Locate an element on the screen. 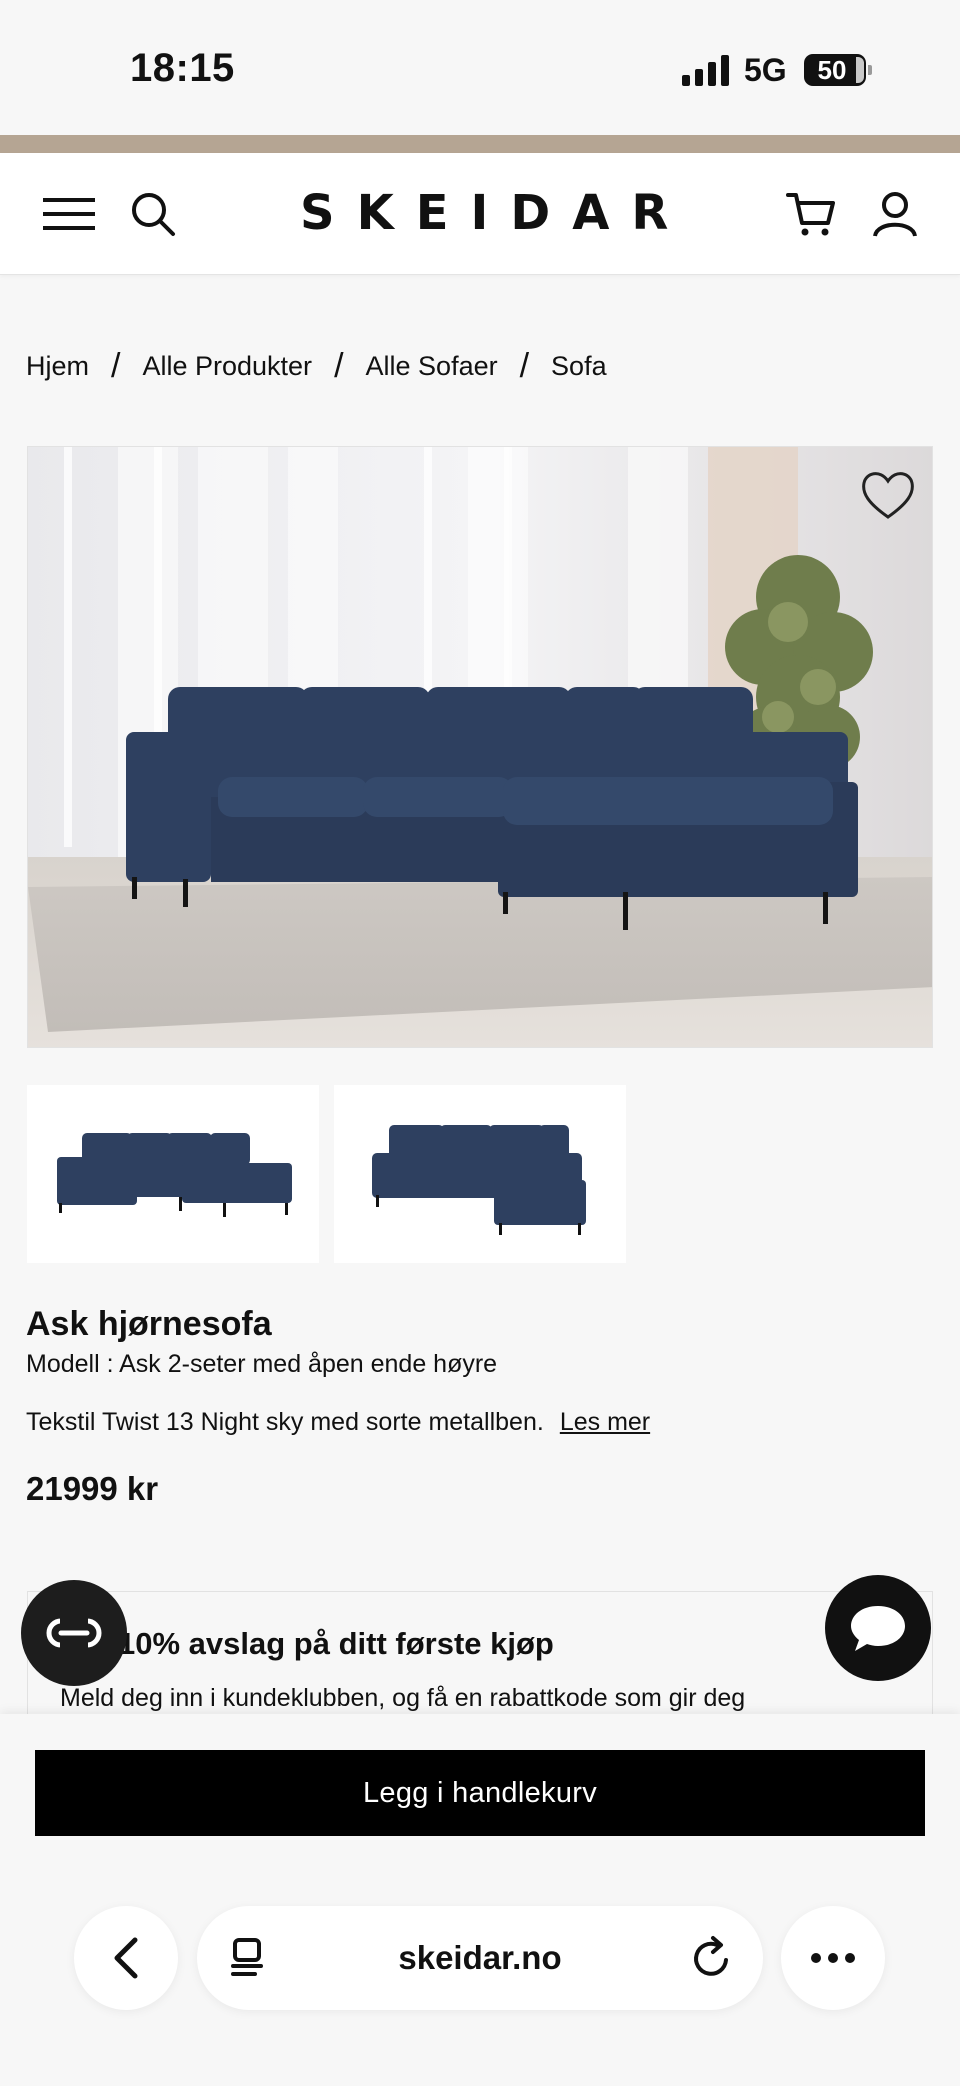 The width and height of the screenshot is (960, 2086). browser-url: skeidar.no is located at coordinates (480, 1957).